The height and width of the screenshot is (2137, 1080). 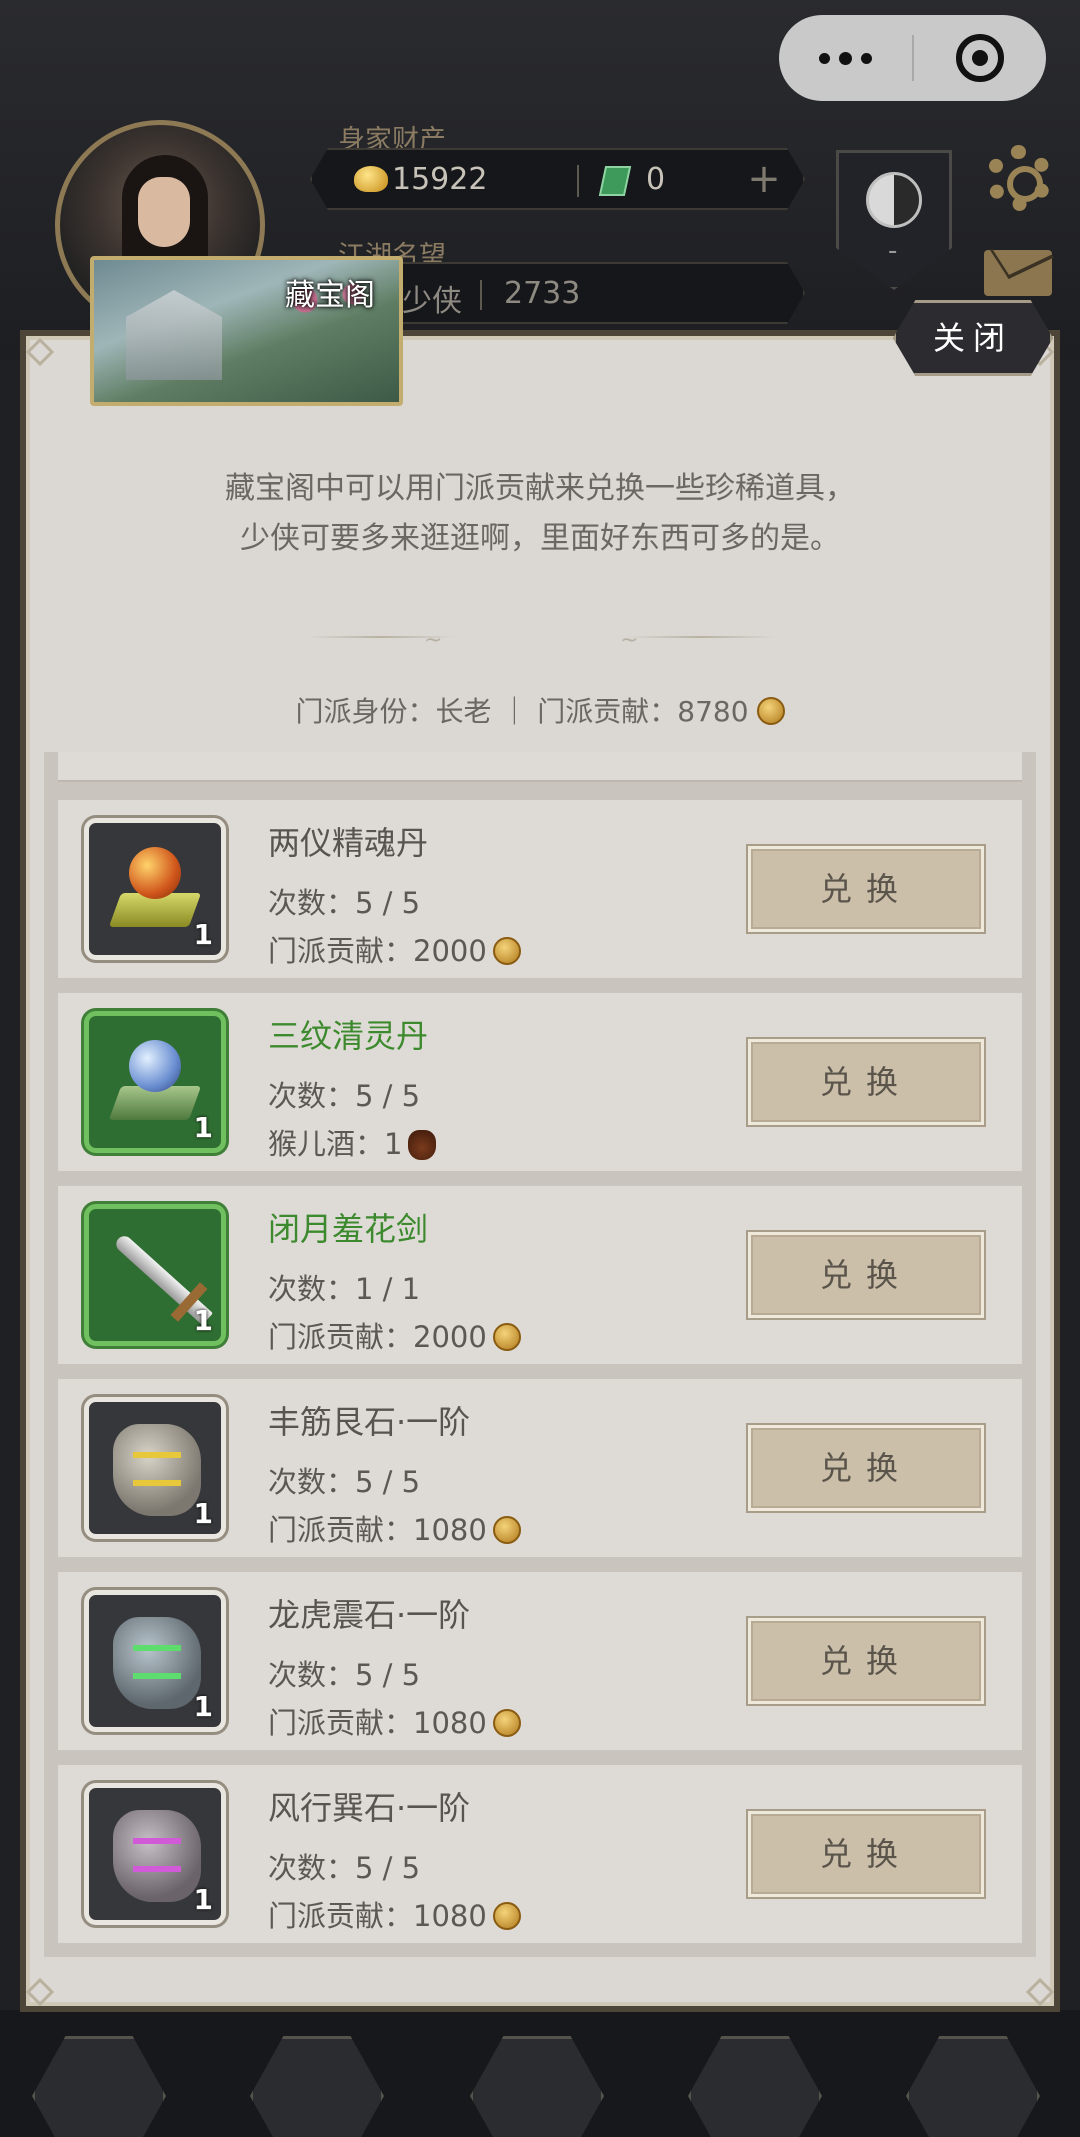 I want to click on gear-icon, so click(x=1019, y=178).